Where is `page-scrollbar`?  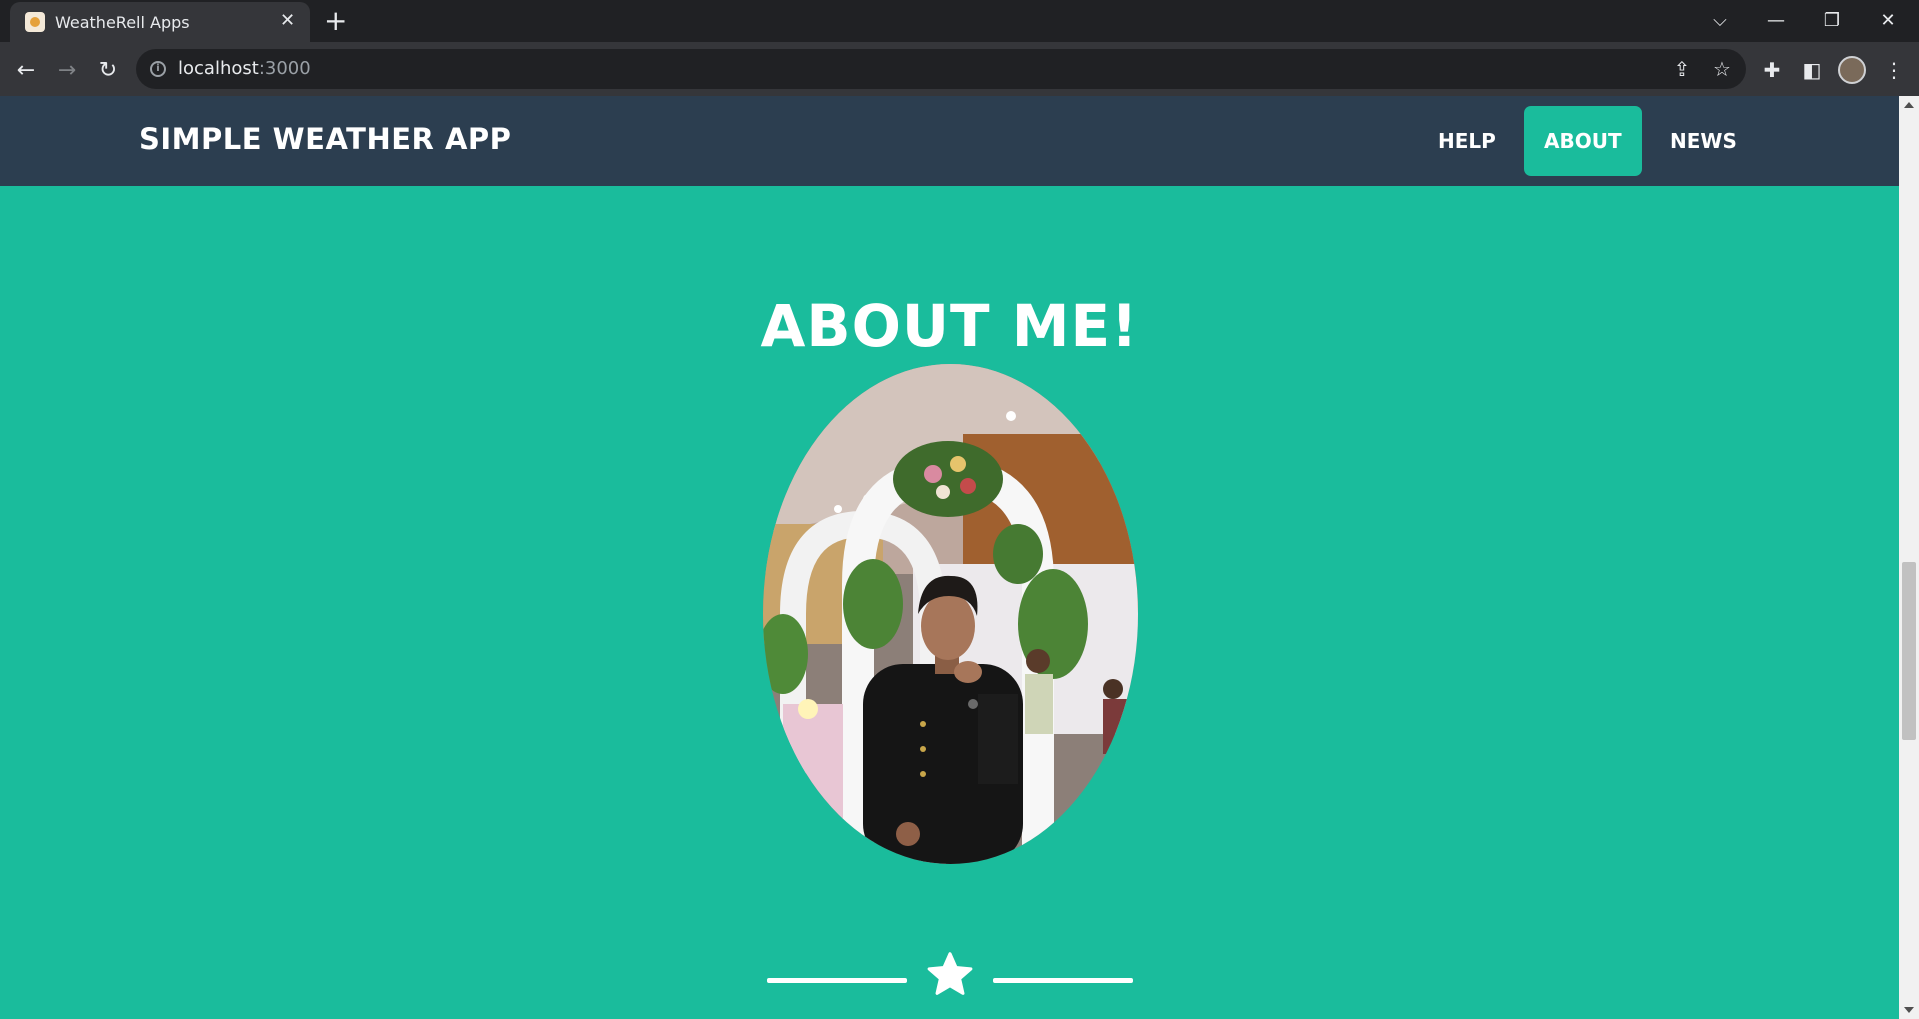
page-scrollbar is located at coordinates (1909, 557).